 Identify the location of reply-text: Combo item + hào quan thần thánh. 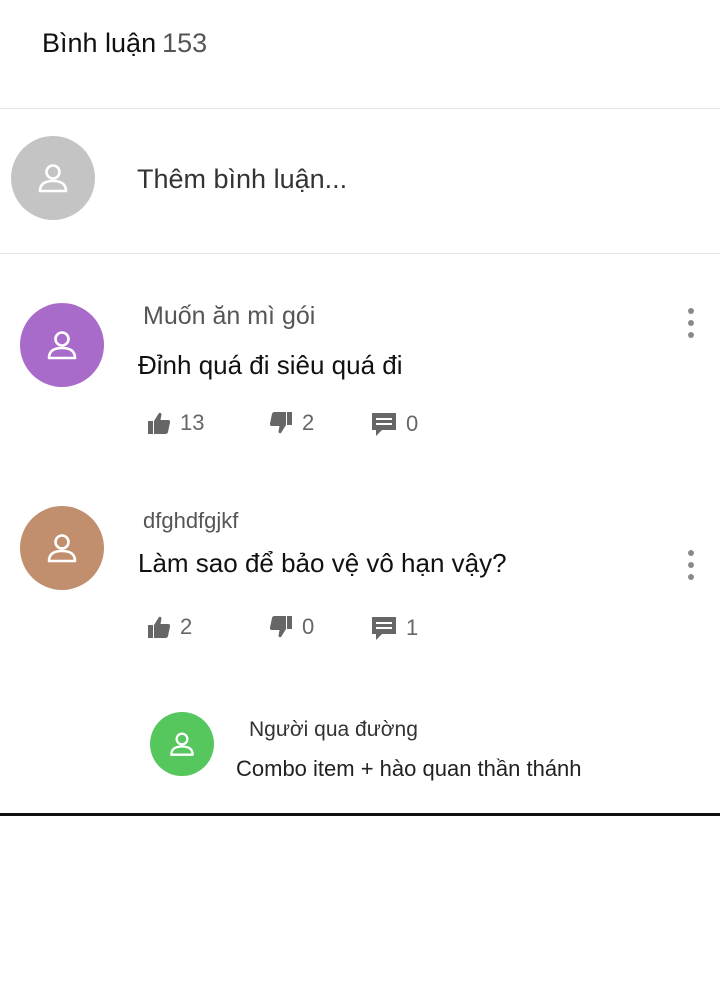
(409, 768).